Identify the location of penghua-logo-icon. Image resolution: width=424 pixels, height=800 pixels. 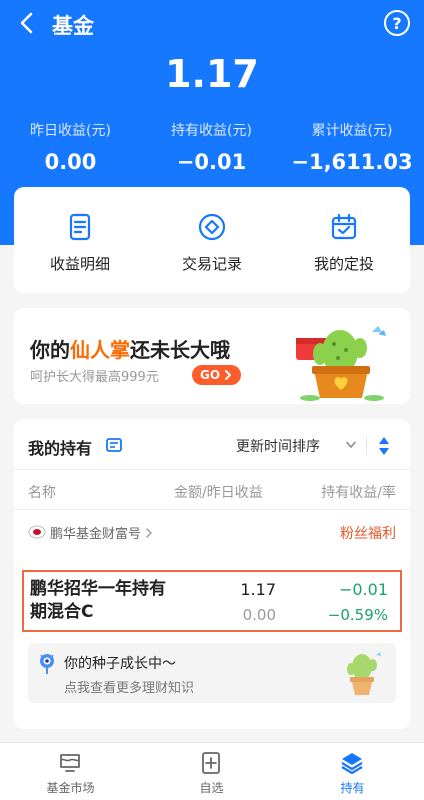
(37, 532).